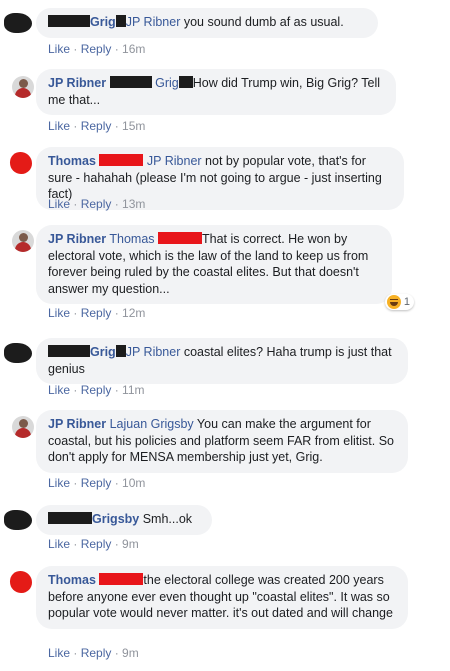 This screenshot has height=671, width=450. I want to click on comment-actions: Like · Reply · 16m, so click(96, 49).